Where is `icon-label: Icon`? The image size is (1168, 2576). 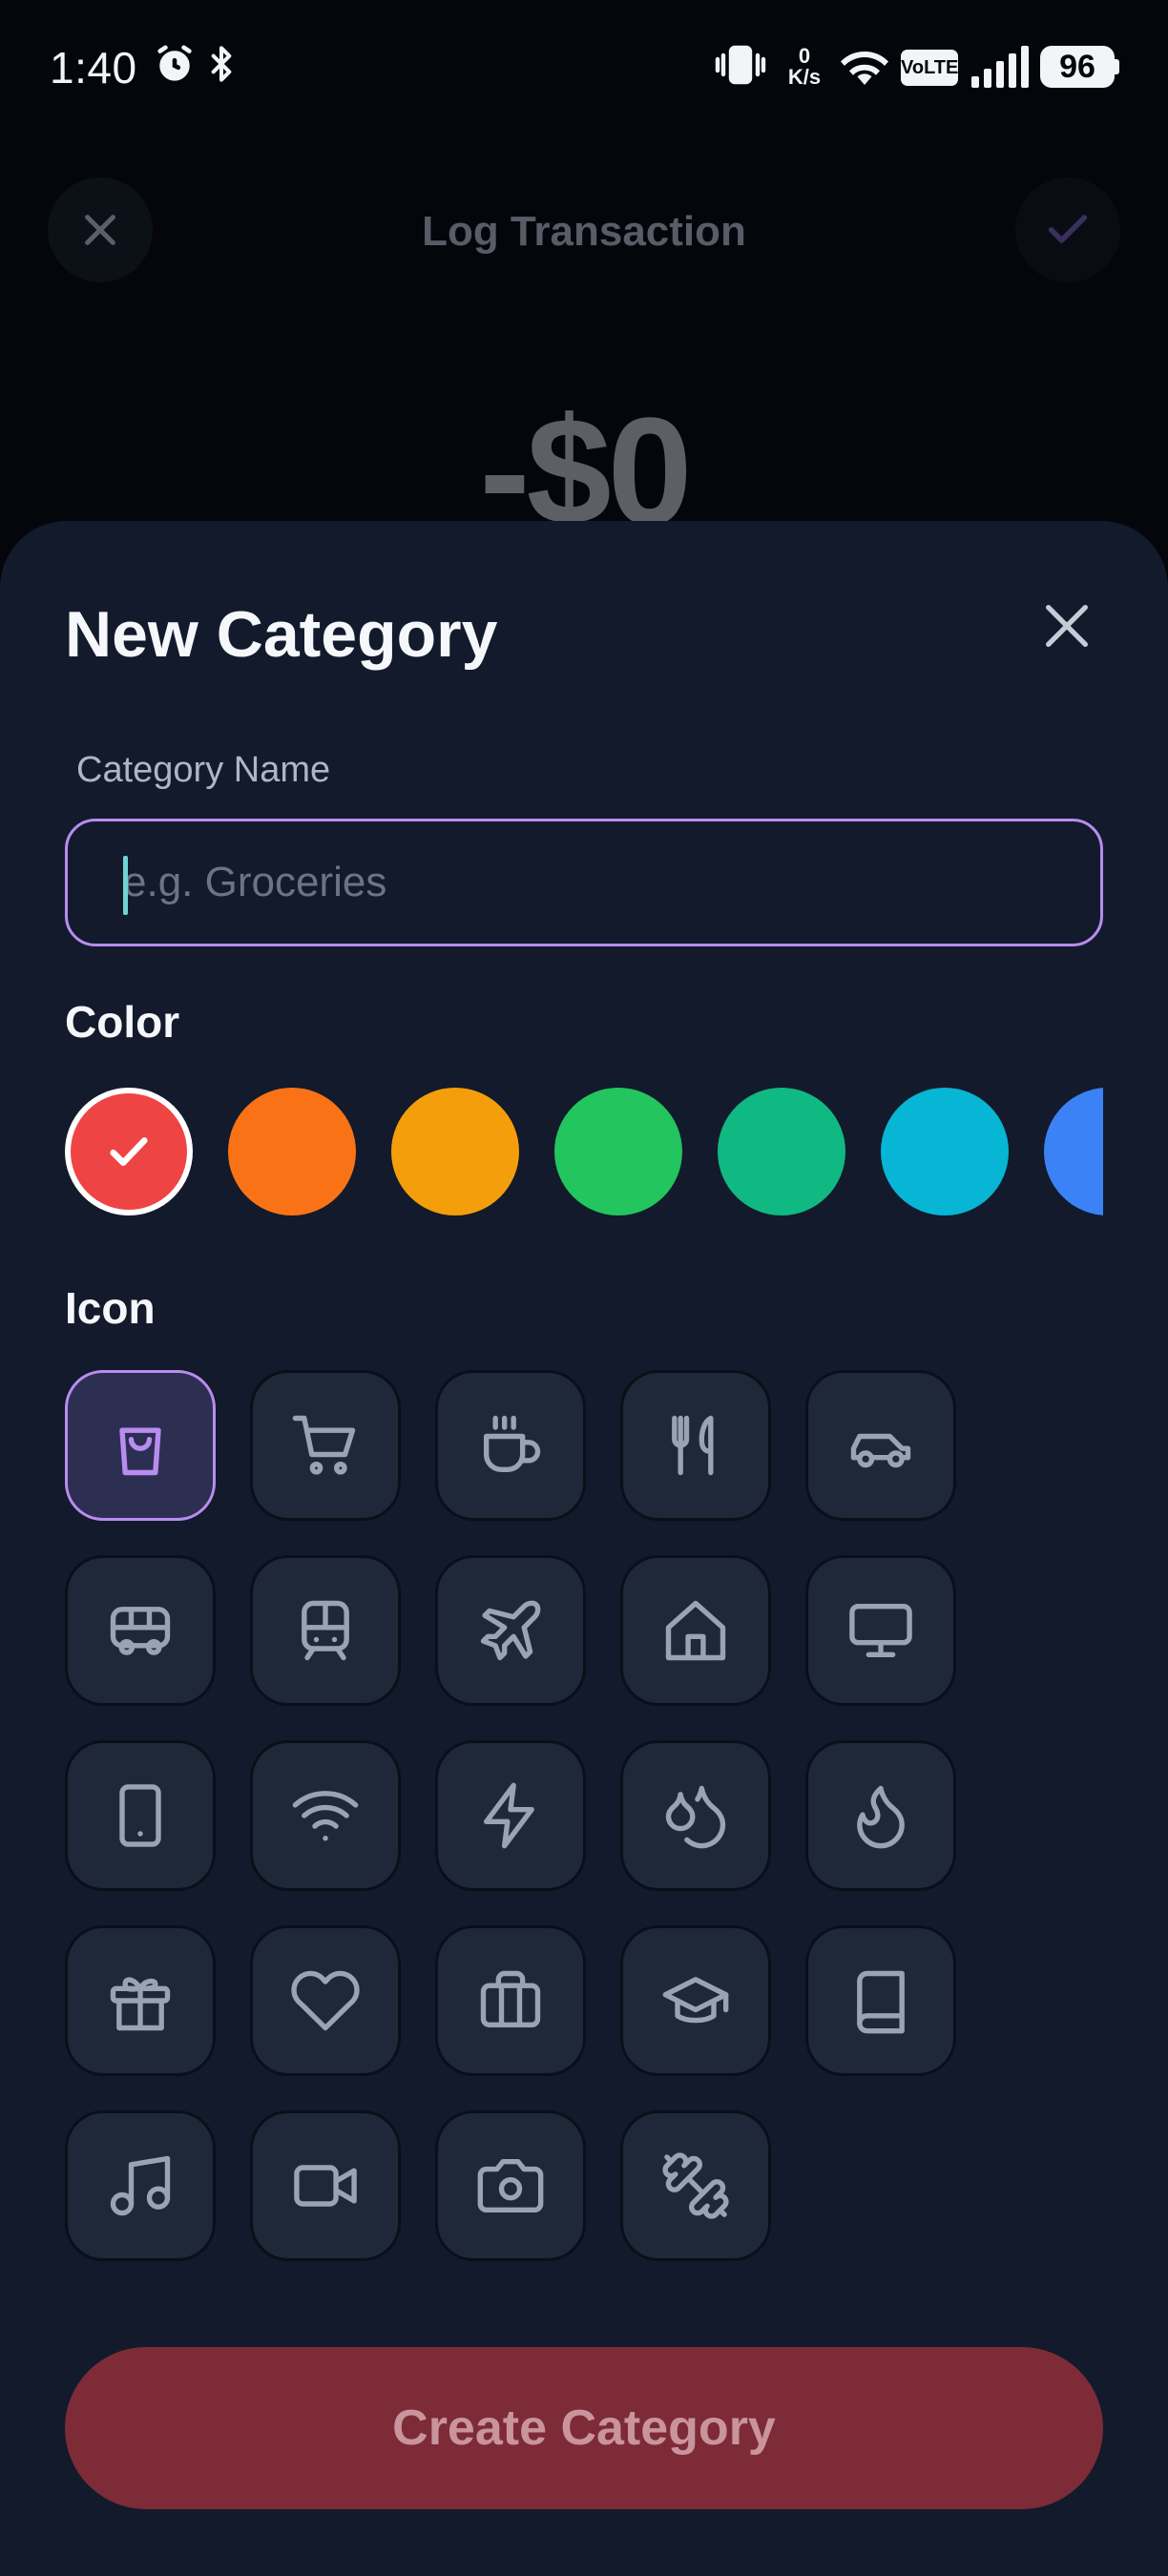
icon-label: Icon is located at coordinates (110, 1308).